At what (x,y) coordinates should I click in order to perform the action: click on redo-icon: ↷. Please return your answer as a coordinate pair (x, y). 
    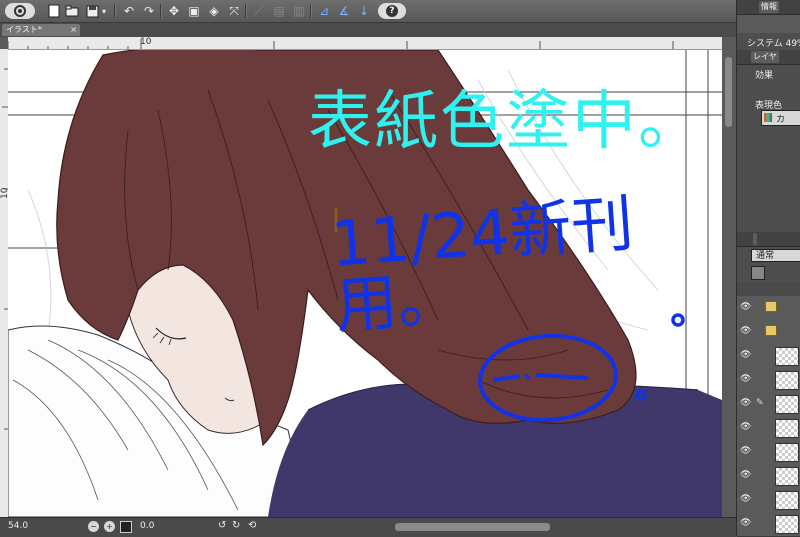
    Looking at the image, I should click on (149, 11).